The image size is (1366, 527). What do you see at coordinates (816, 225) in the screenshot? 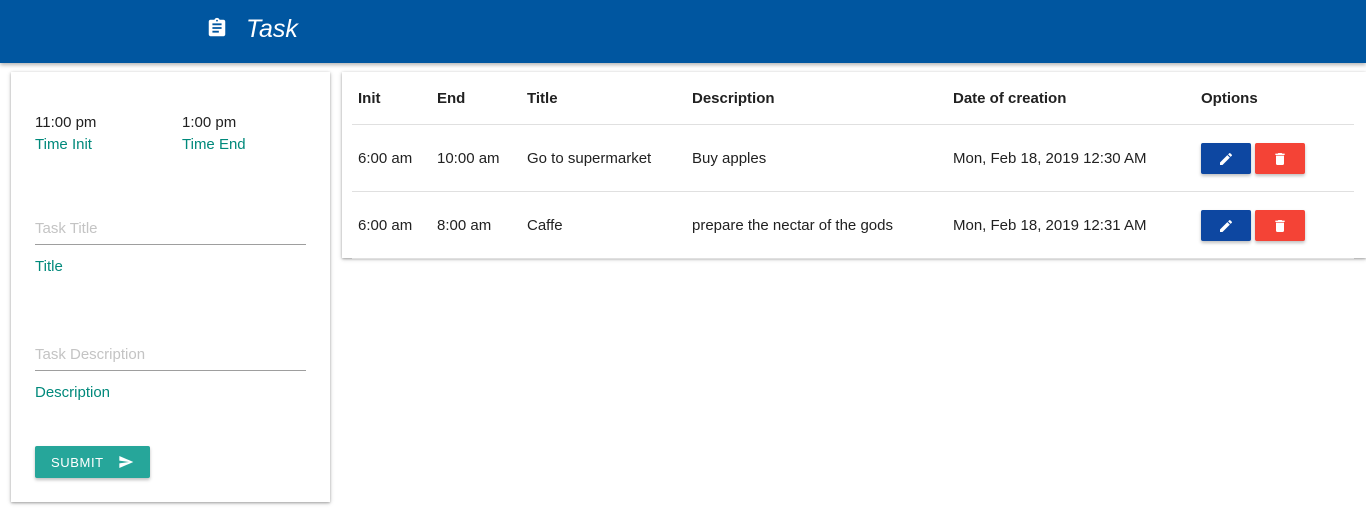
I see `cell-description: prepare the nectar of the gods` at bounding box center [816, 225].